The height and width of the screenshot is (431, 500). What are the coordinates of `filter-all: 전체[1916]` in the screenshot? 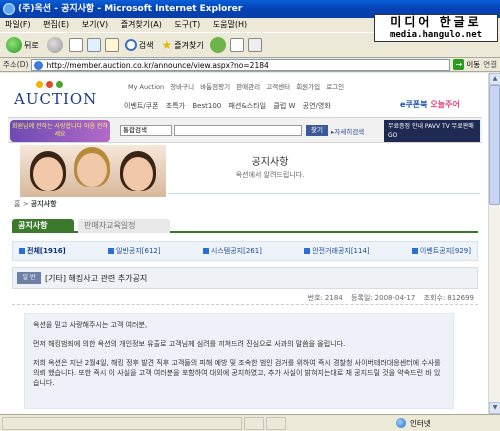 It's located at (42, 251).